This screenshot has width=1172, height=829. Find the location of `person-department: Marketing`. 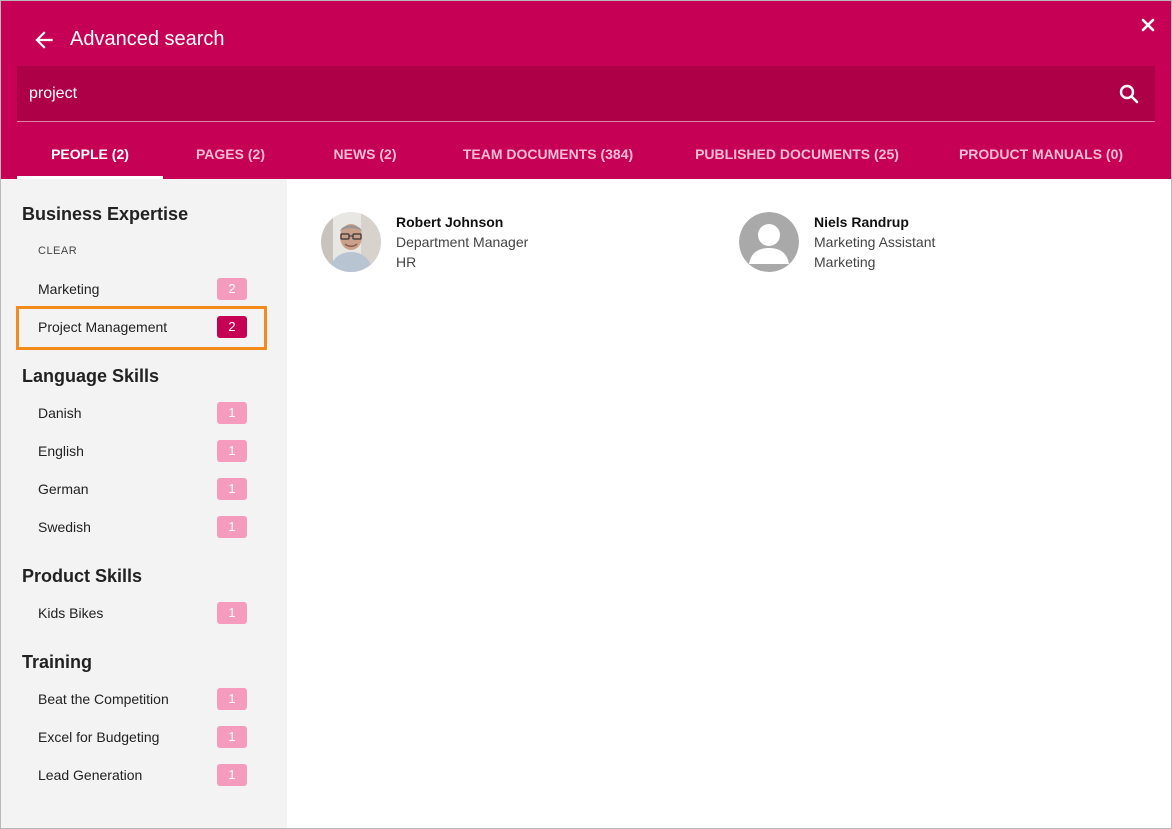

person-department: Marketing is located at coordinates (845, 262).